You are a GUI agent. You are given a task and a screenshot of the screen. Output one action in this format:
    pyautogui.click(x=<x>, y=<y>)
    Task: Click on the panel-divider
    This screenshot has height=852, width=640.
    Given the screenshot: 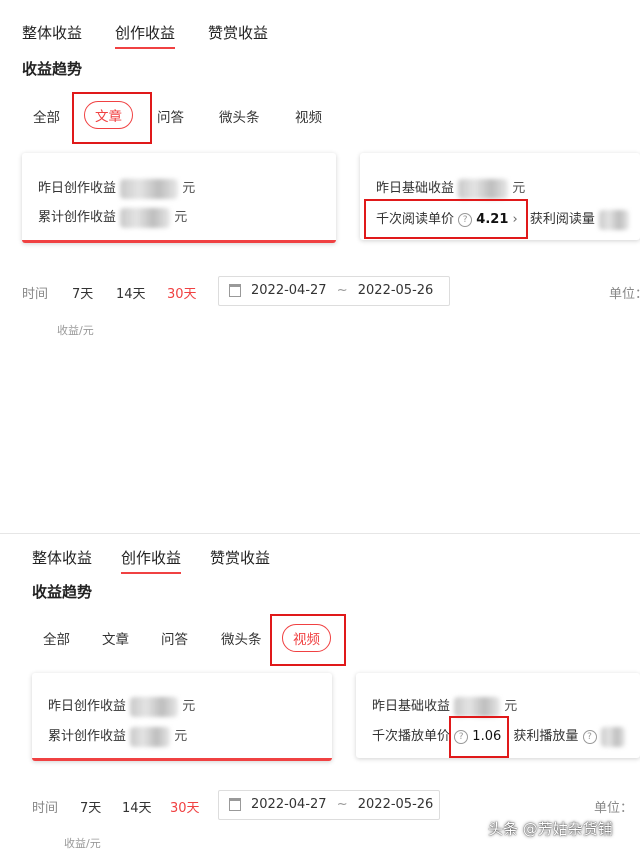 What is the action you would take?
    pyautogui.click(x=320, y=533)
    